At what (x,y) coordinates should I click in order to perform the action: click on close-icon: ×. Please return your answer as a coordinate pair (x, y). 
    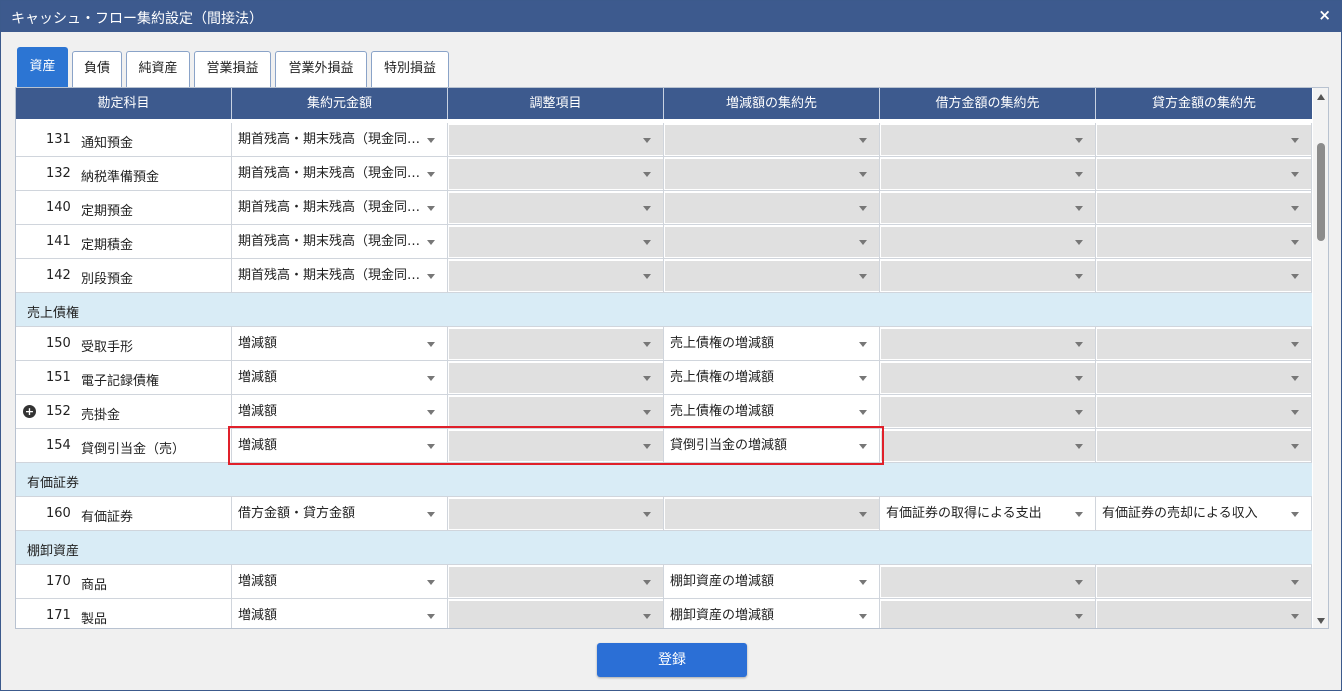
    Looking at the image, I should click on (1324, 15).